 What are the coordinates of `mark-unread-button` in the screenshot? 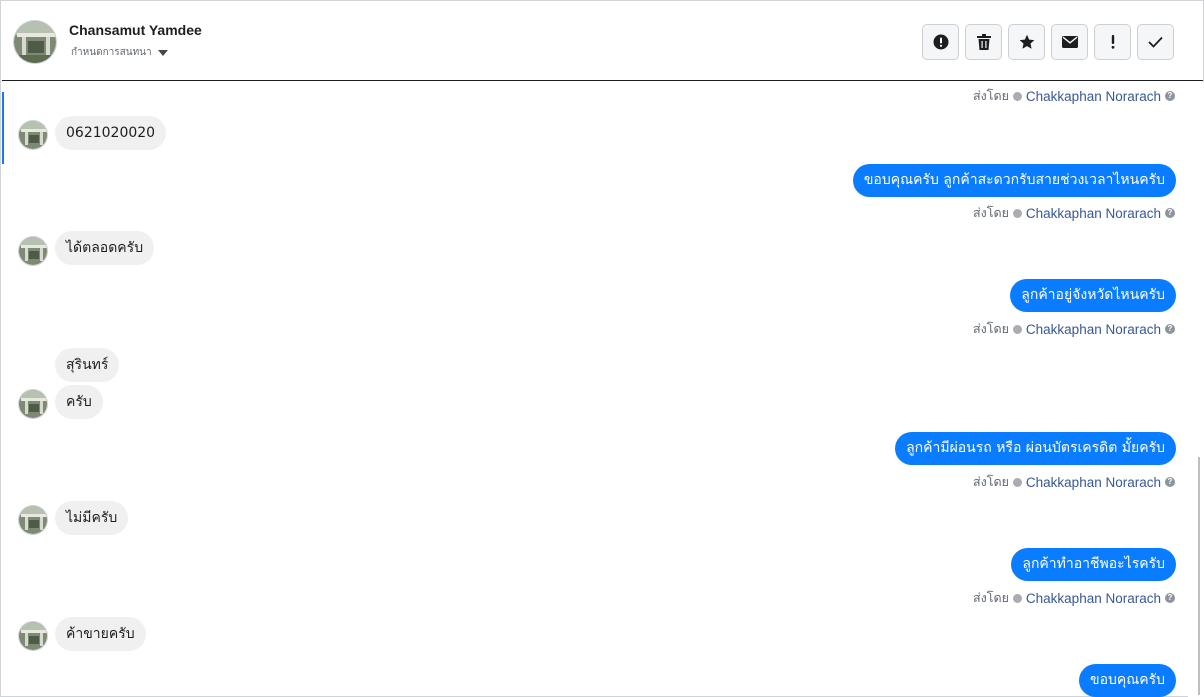 It's located at (1069, 42).